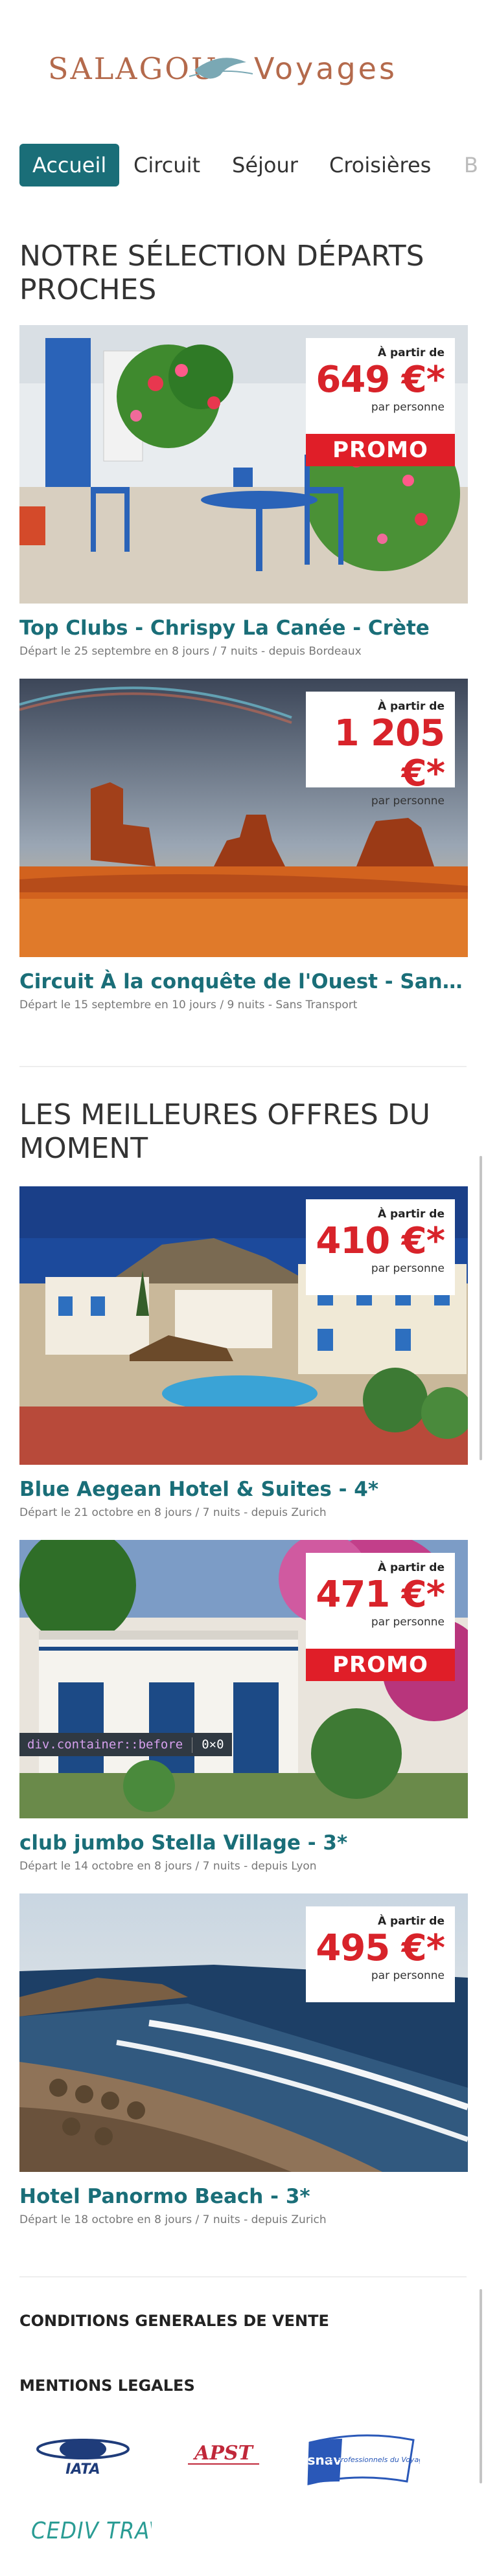  Describe the element at coordinates (221, 273) in the screenshot. I see `section-title-selection: NOTRE SÉLECTION DÉPARTS PROCHES` at that location.